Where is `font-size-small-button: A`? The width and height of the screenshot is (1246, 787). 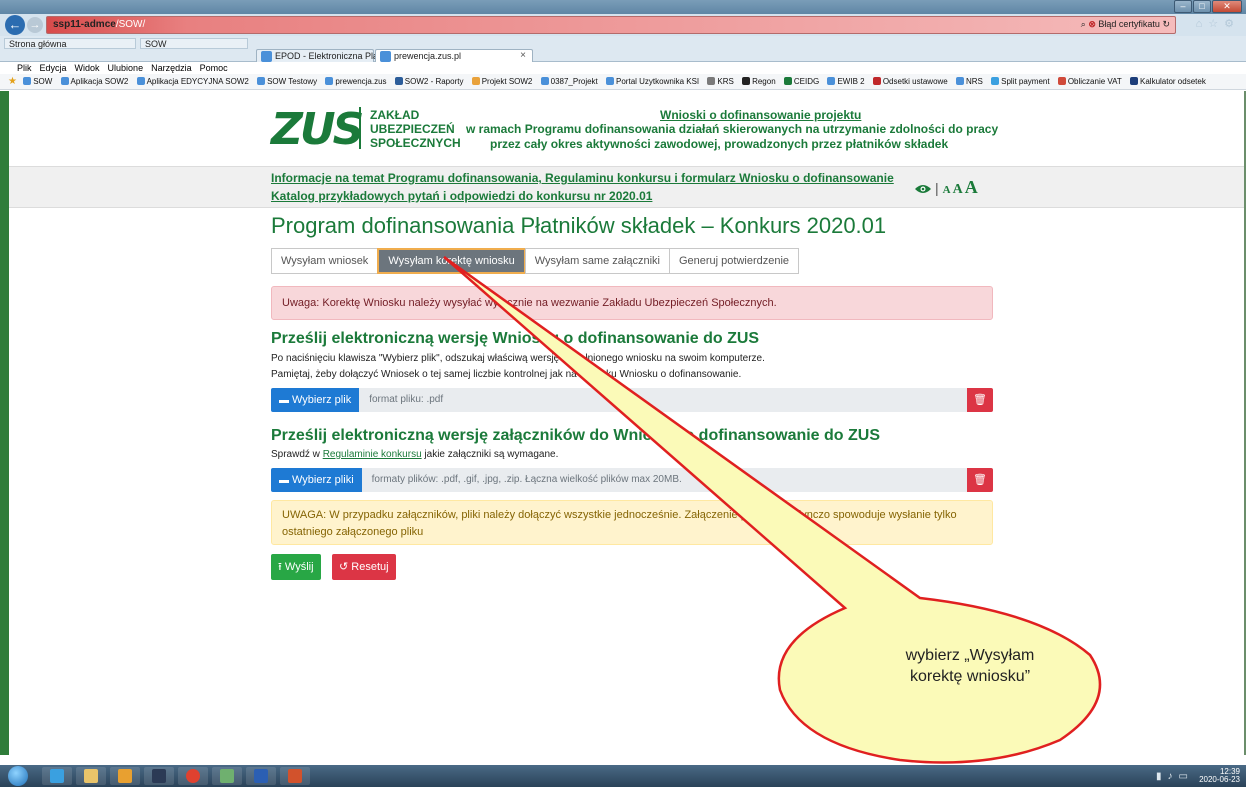
font-size-small-button: A is located at coordinates (947, 190).